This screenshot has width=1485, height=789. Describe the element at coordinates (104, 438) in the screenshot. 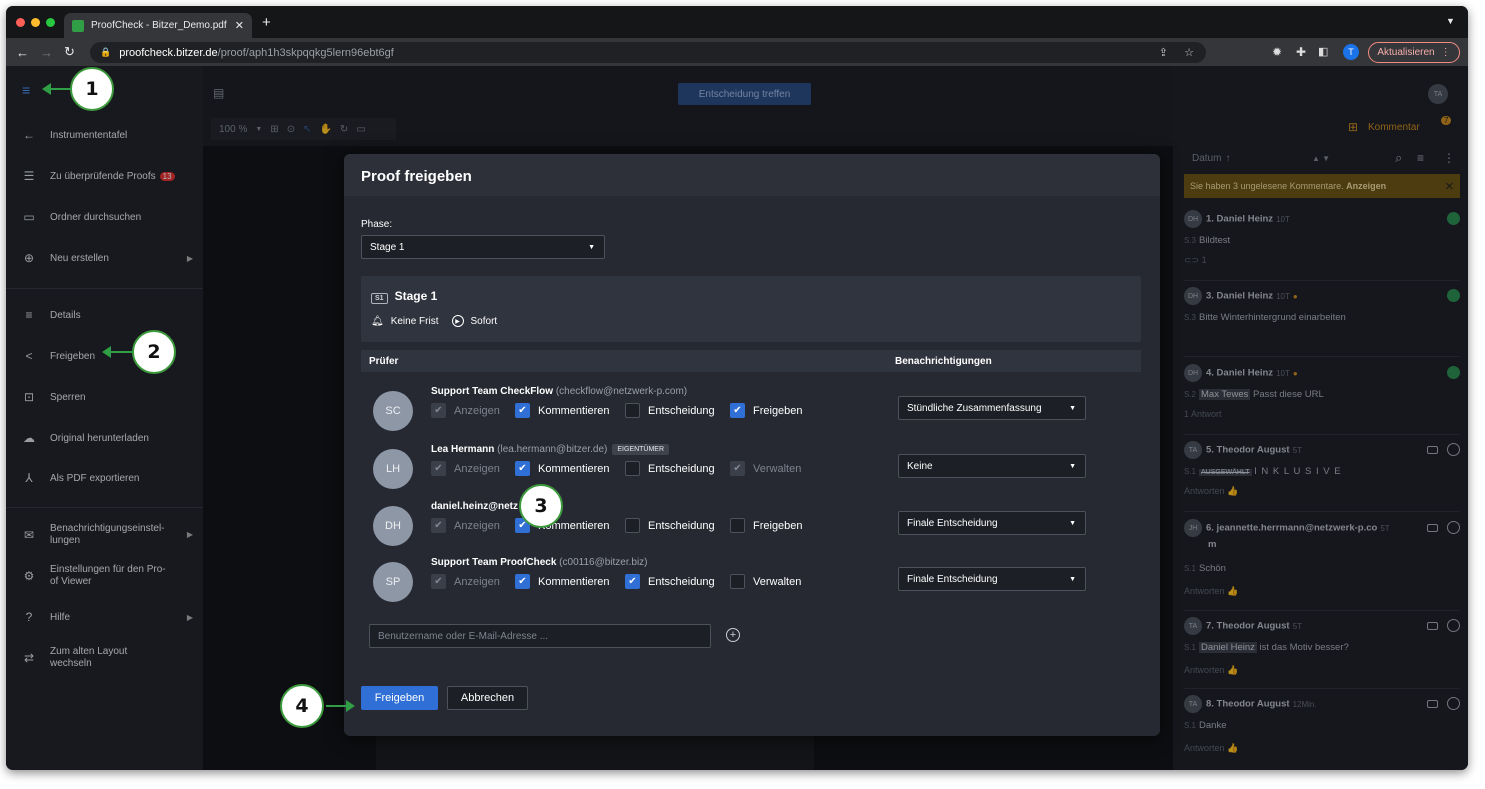

I see `sidebar-item-download-original: ☁ Original herunterladen` at that location.